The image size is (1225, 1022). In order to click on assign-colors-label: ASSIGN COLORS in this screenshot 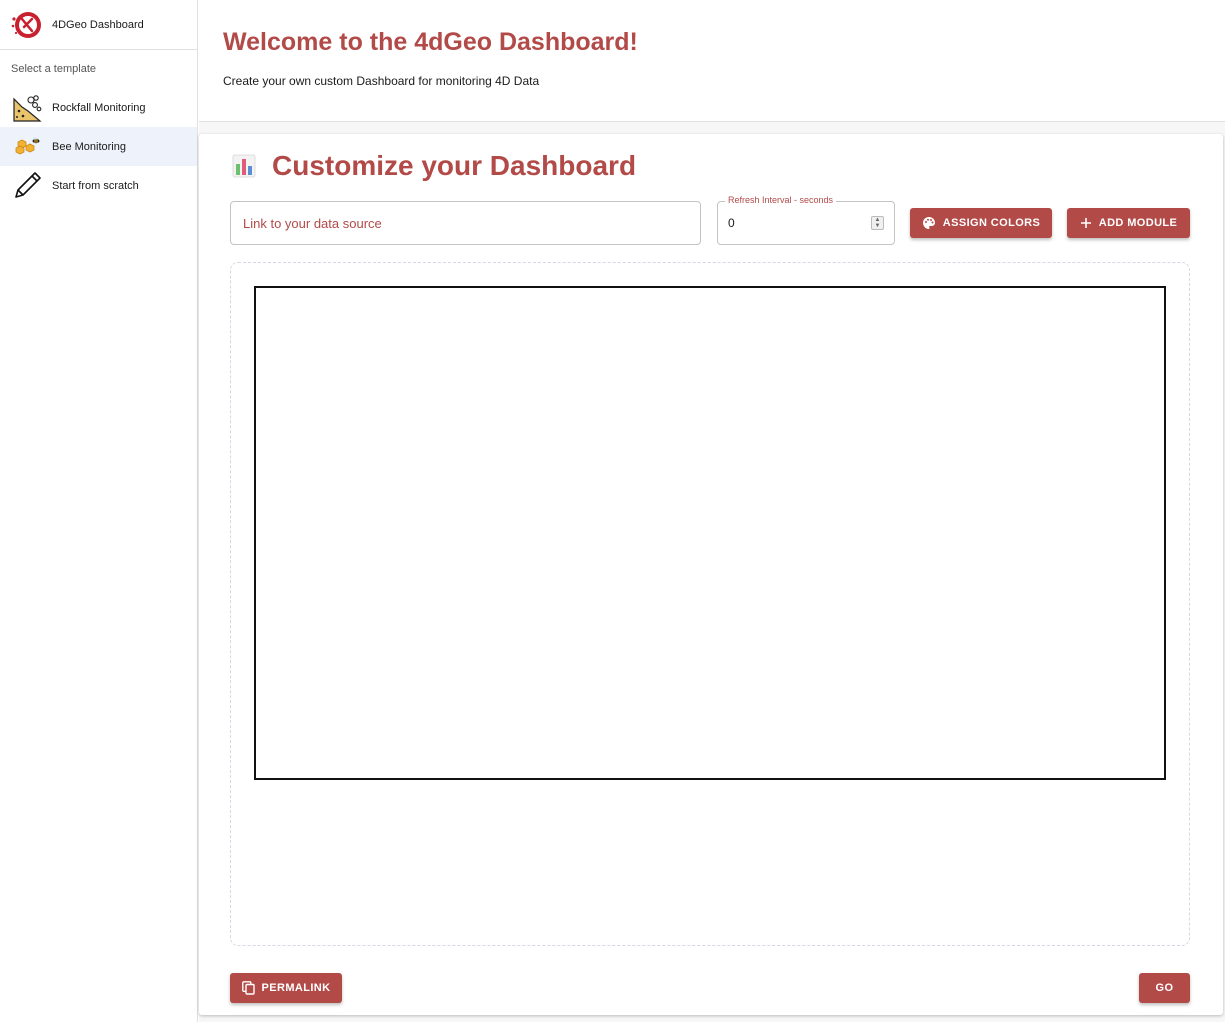, I will do `click(991, 223)`.